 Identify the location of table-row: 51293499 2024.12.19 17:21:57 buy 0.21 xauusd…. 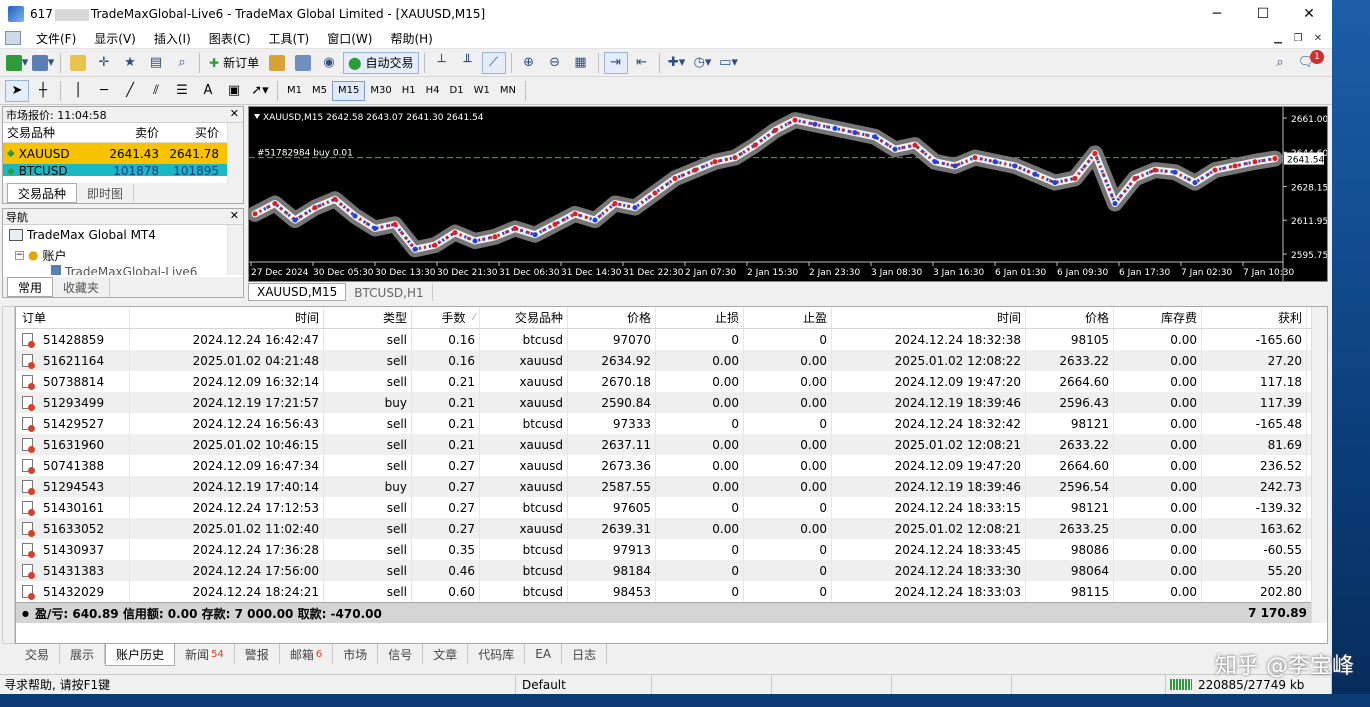
(671, 402).